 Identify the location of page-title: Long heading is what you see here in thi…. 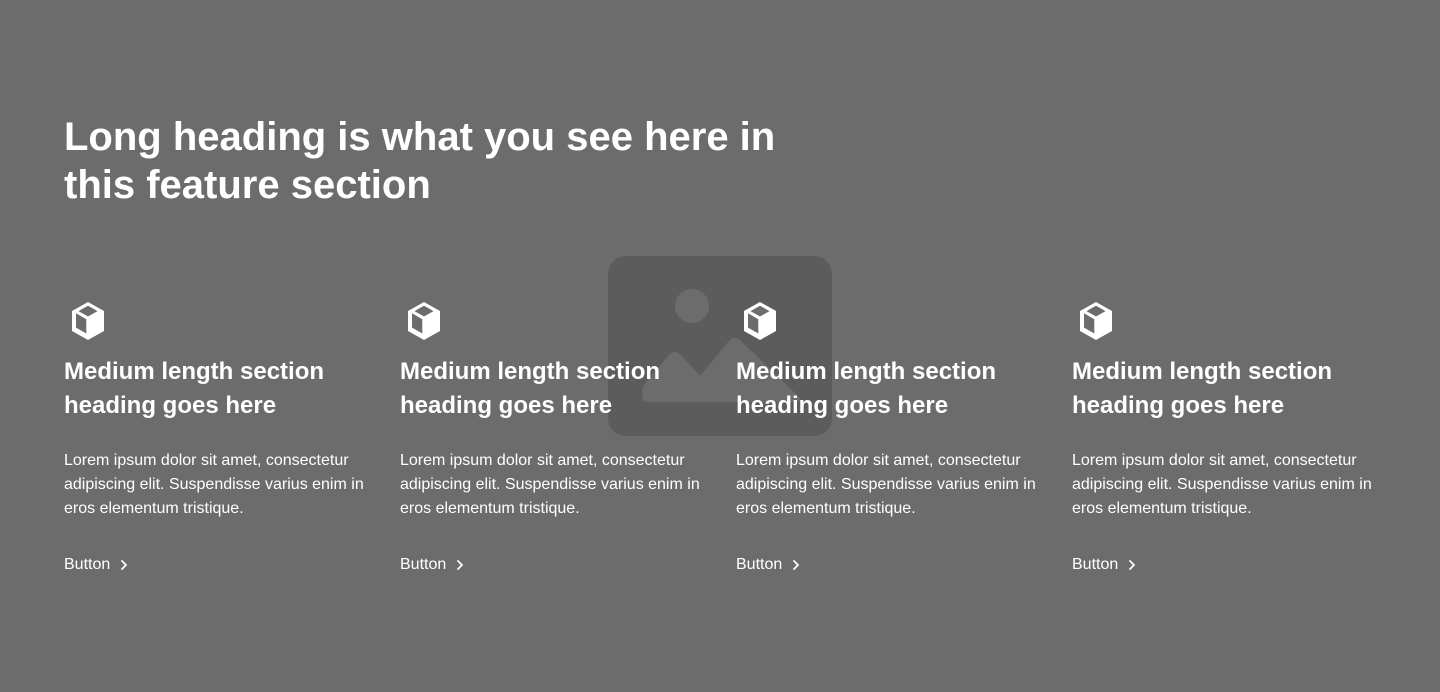
(420, 161).